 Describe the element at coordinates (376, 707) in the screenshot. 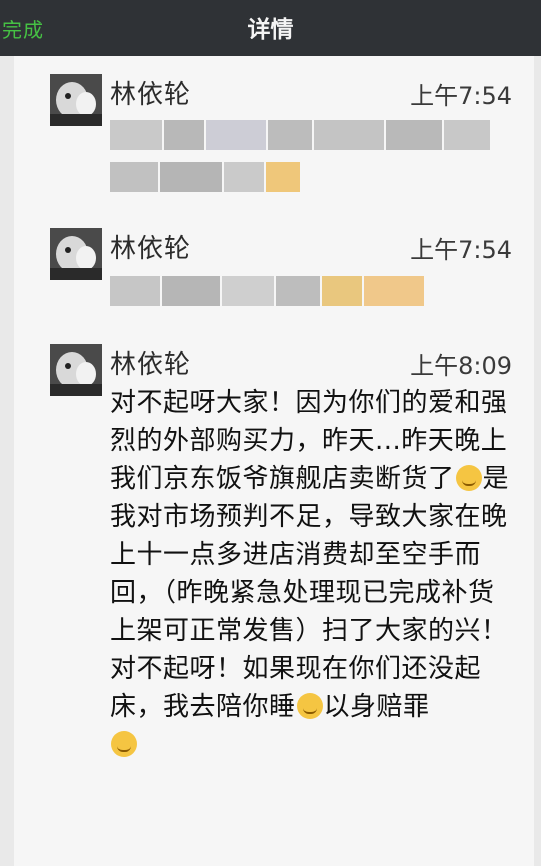

I see `message-text: 以身赔罪` at that location.